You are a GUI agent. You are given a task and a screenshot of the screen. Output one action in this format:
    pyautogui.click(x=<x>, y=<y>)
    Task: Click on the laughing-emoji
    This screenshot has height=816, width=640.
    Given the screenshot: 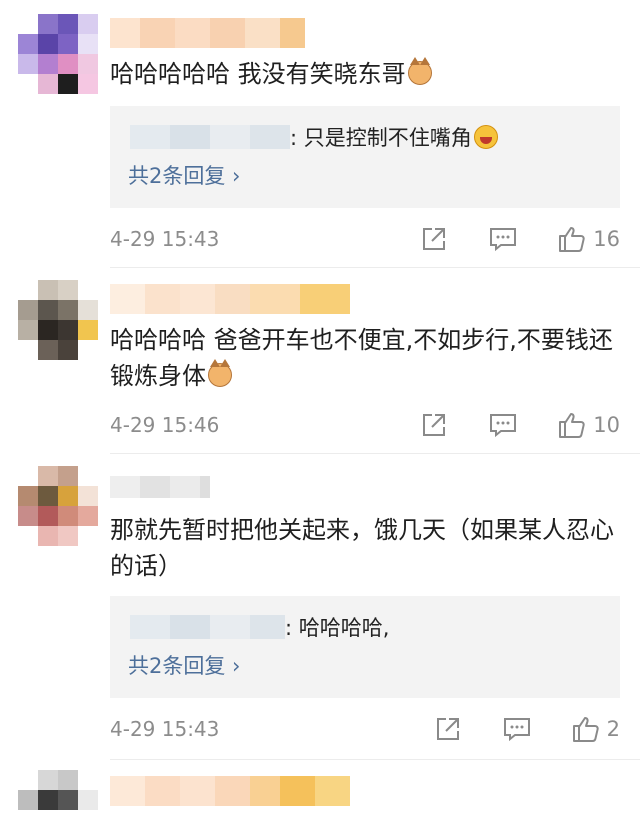 What is the action you would take?
    pyautogui.click(x=485, y=137)
    